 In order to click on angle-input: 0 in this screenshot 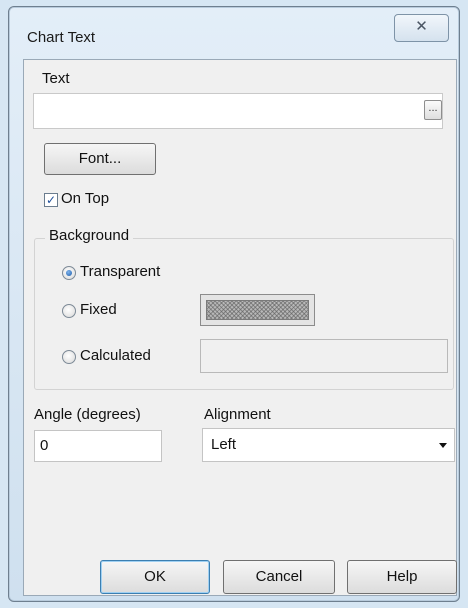, I will do `click(98, 446)`.